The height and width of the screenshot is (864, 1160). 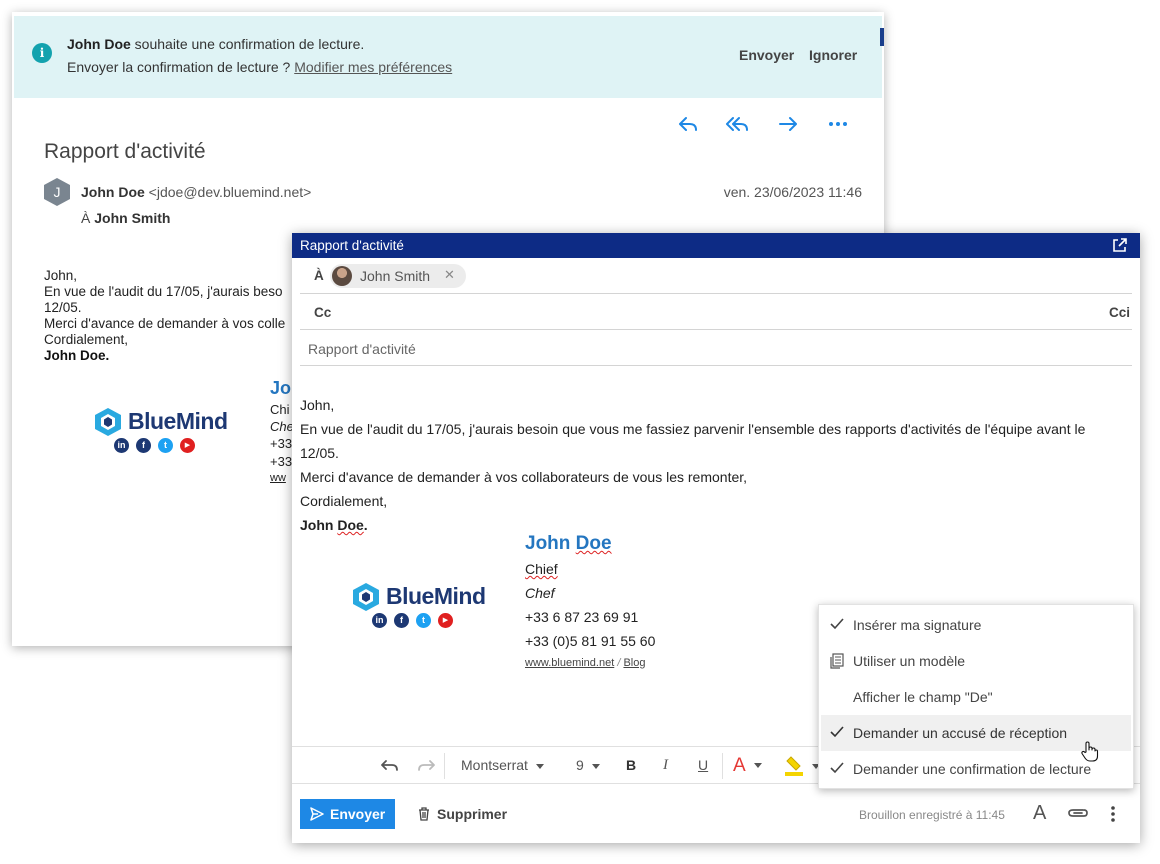 I want to click on ignore-receipt-button: Ignorer, so click(x=833, y=55).